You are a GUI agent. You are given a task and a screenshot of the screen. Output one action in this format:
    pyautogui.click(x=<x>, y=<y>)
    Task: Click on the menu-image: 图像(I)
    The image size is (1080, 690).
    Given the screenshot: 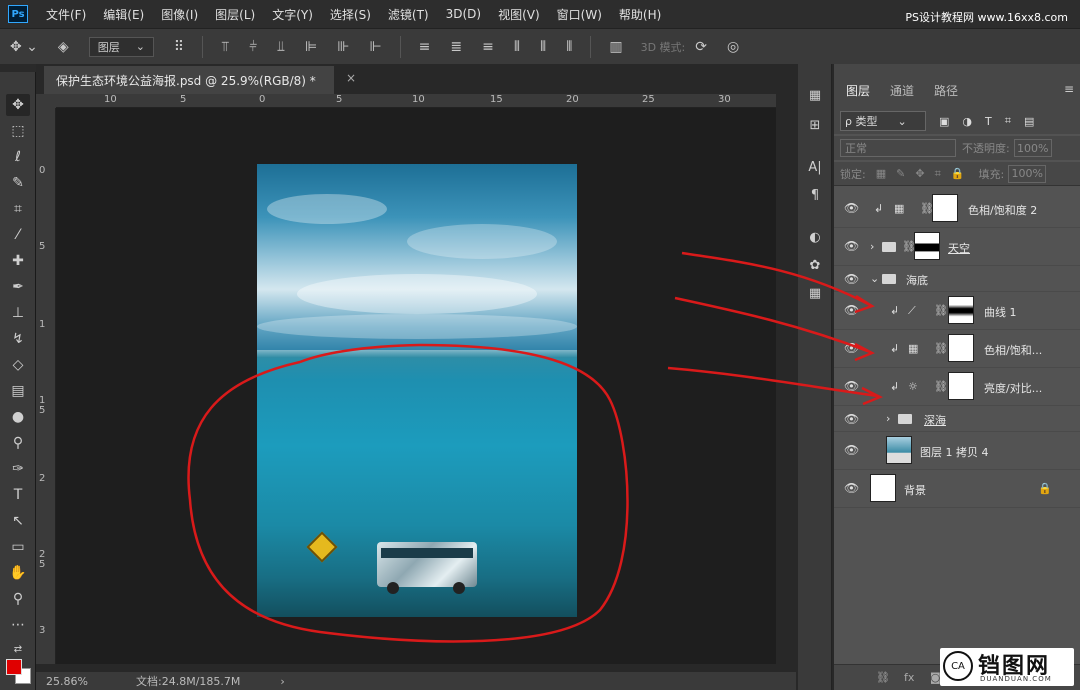 What is the action you would take?
    pyautogui.click(x=179, y=14)
    